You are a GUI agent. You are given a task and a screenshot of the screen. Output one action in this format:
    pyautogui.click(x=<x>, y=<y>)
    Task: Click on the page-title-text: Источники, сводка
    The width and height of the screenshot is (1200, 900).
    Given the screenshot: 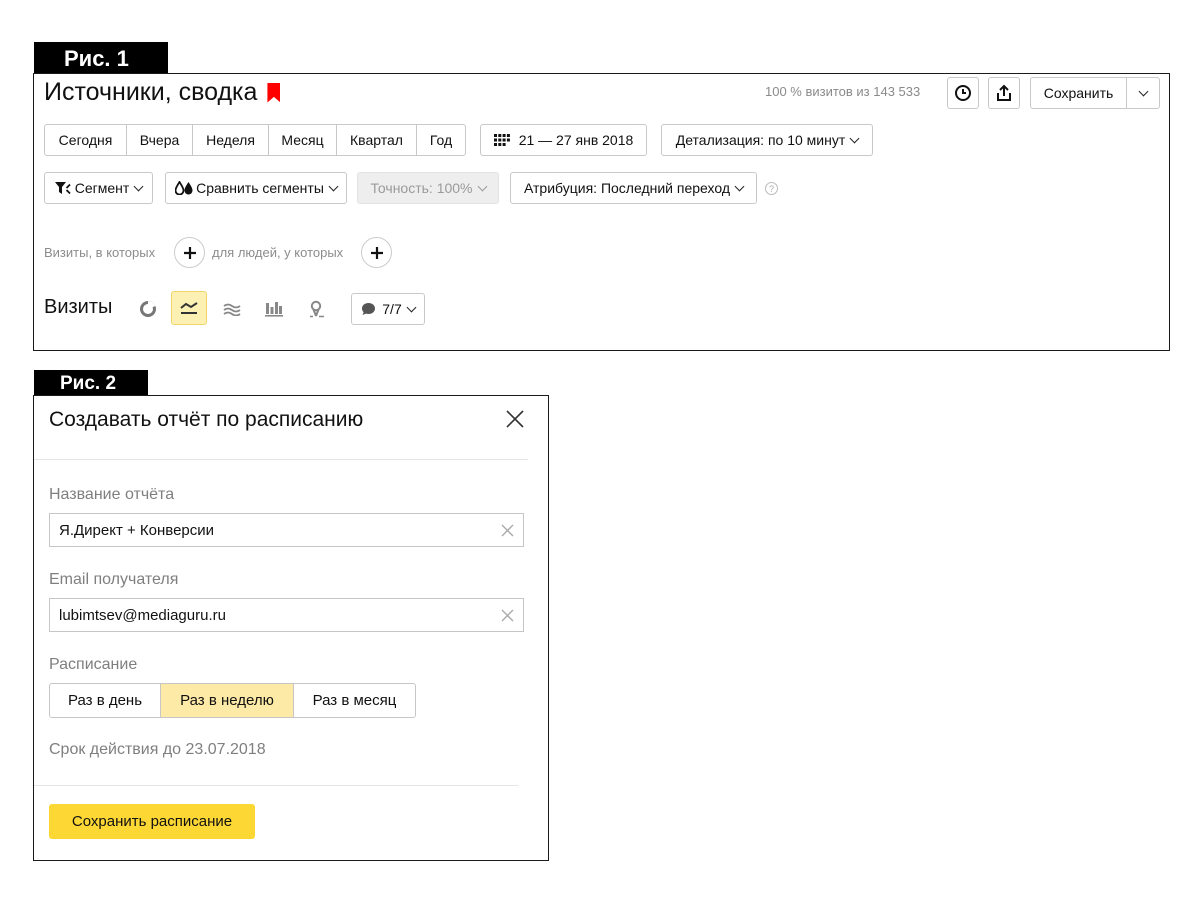 What is the action you would take?
    pyautogui.click(x=151, y=92)
    